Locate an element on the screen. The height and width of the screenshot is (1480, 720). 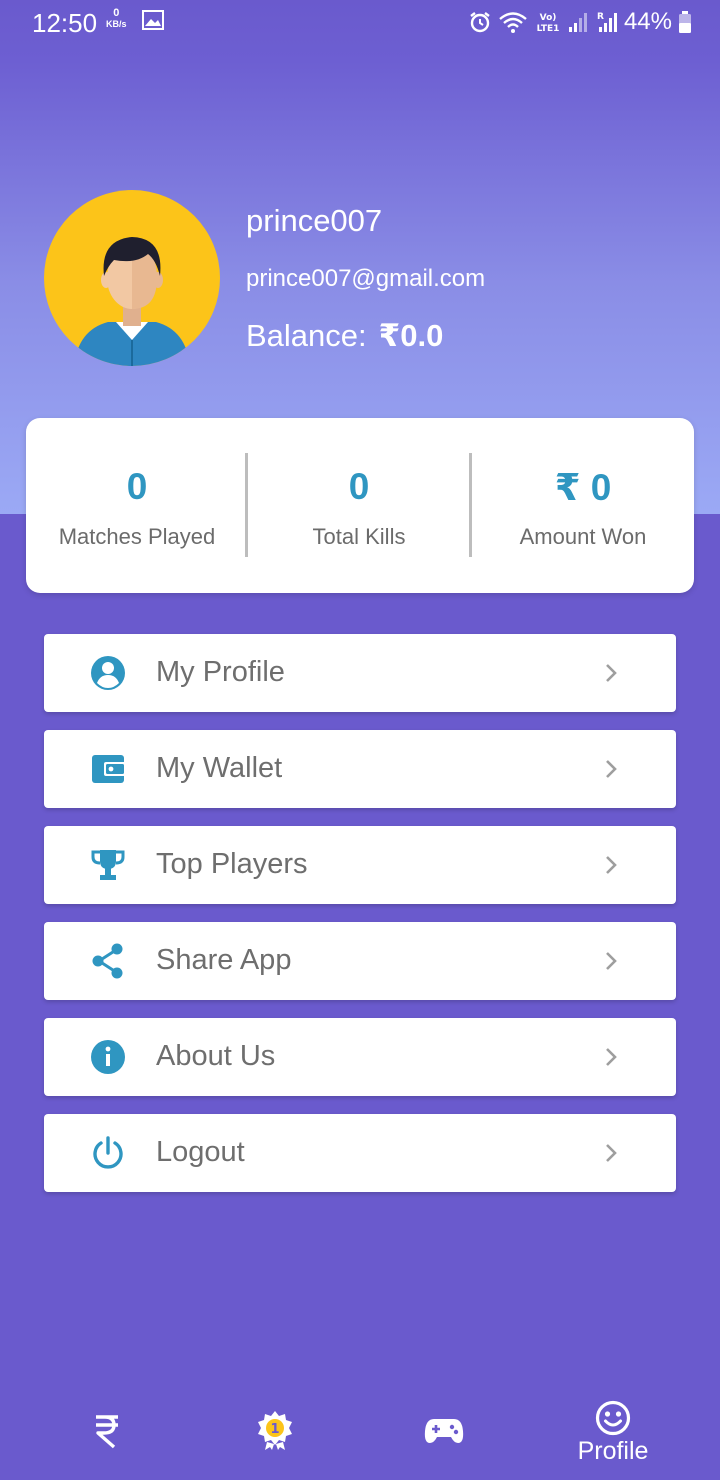
nav-item-leaderboard: 1 is located at coordinates (275, 1432).